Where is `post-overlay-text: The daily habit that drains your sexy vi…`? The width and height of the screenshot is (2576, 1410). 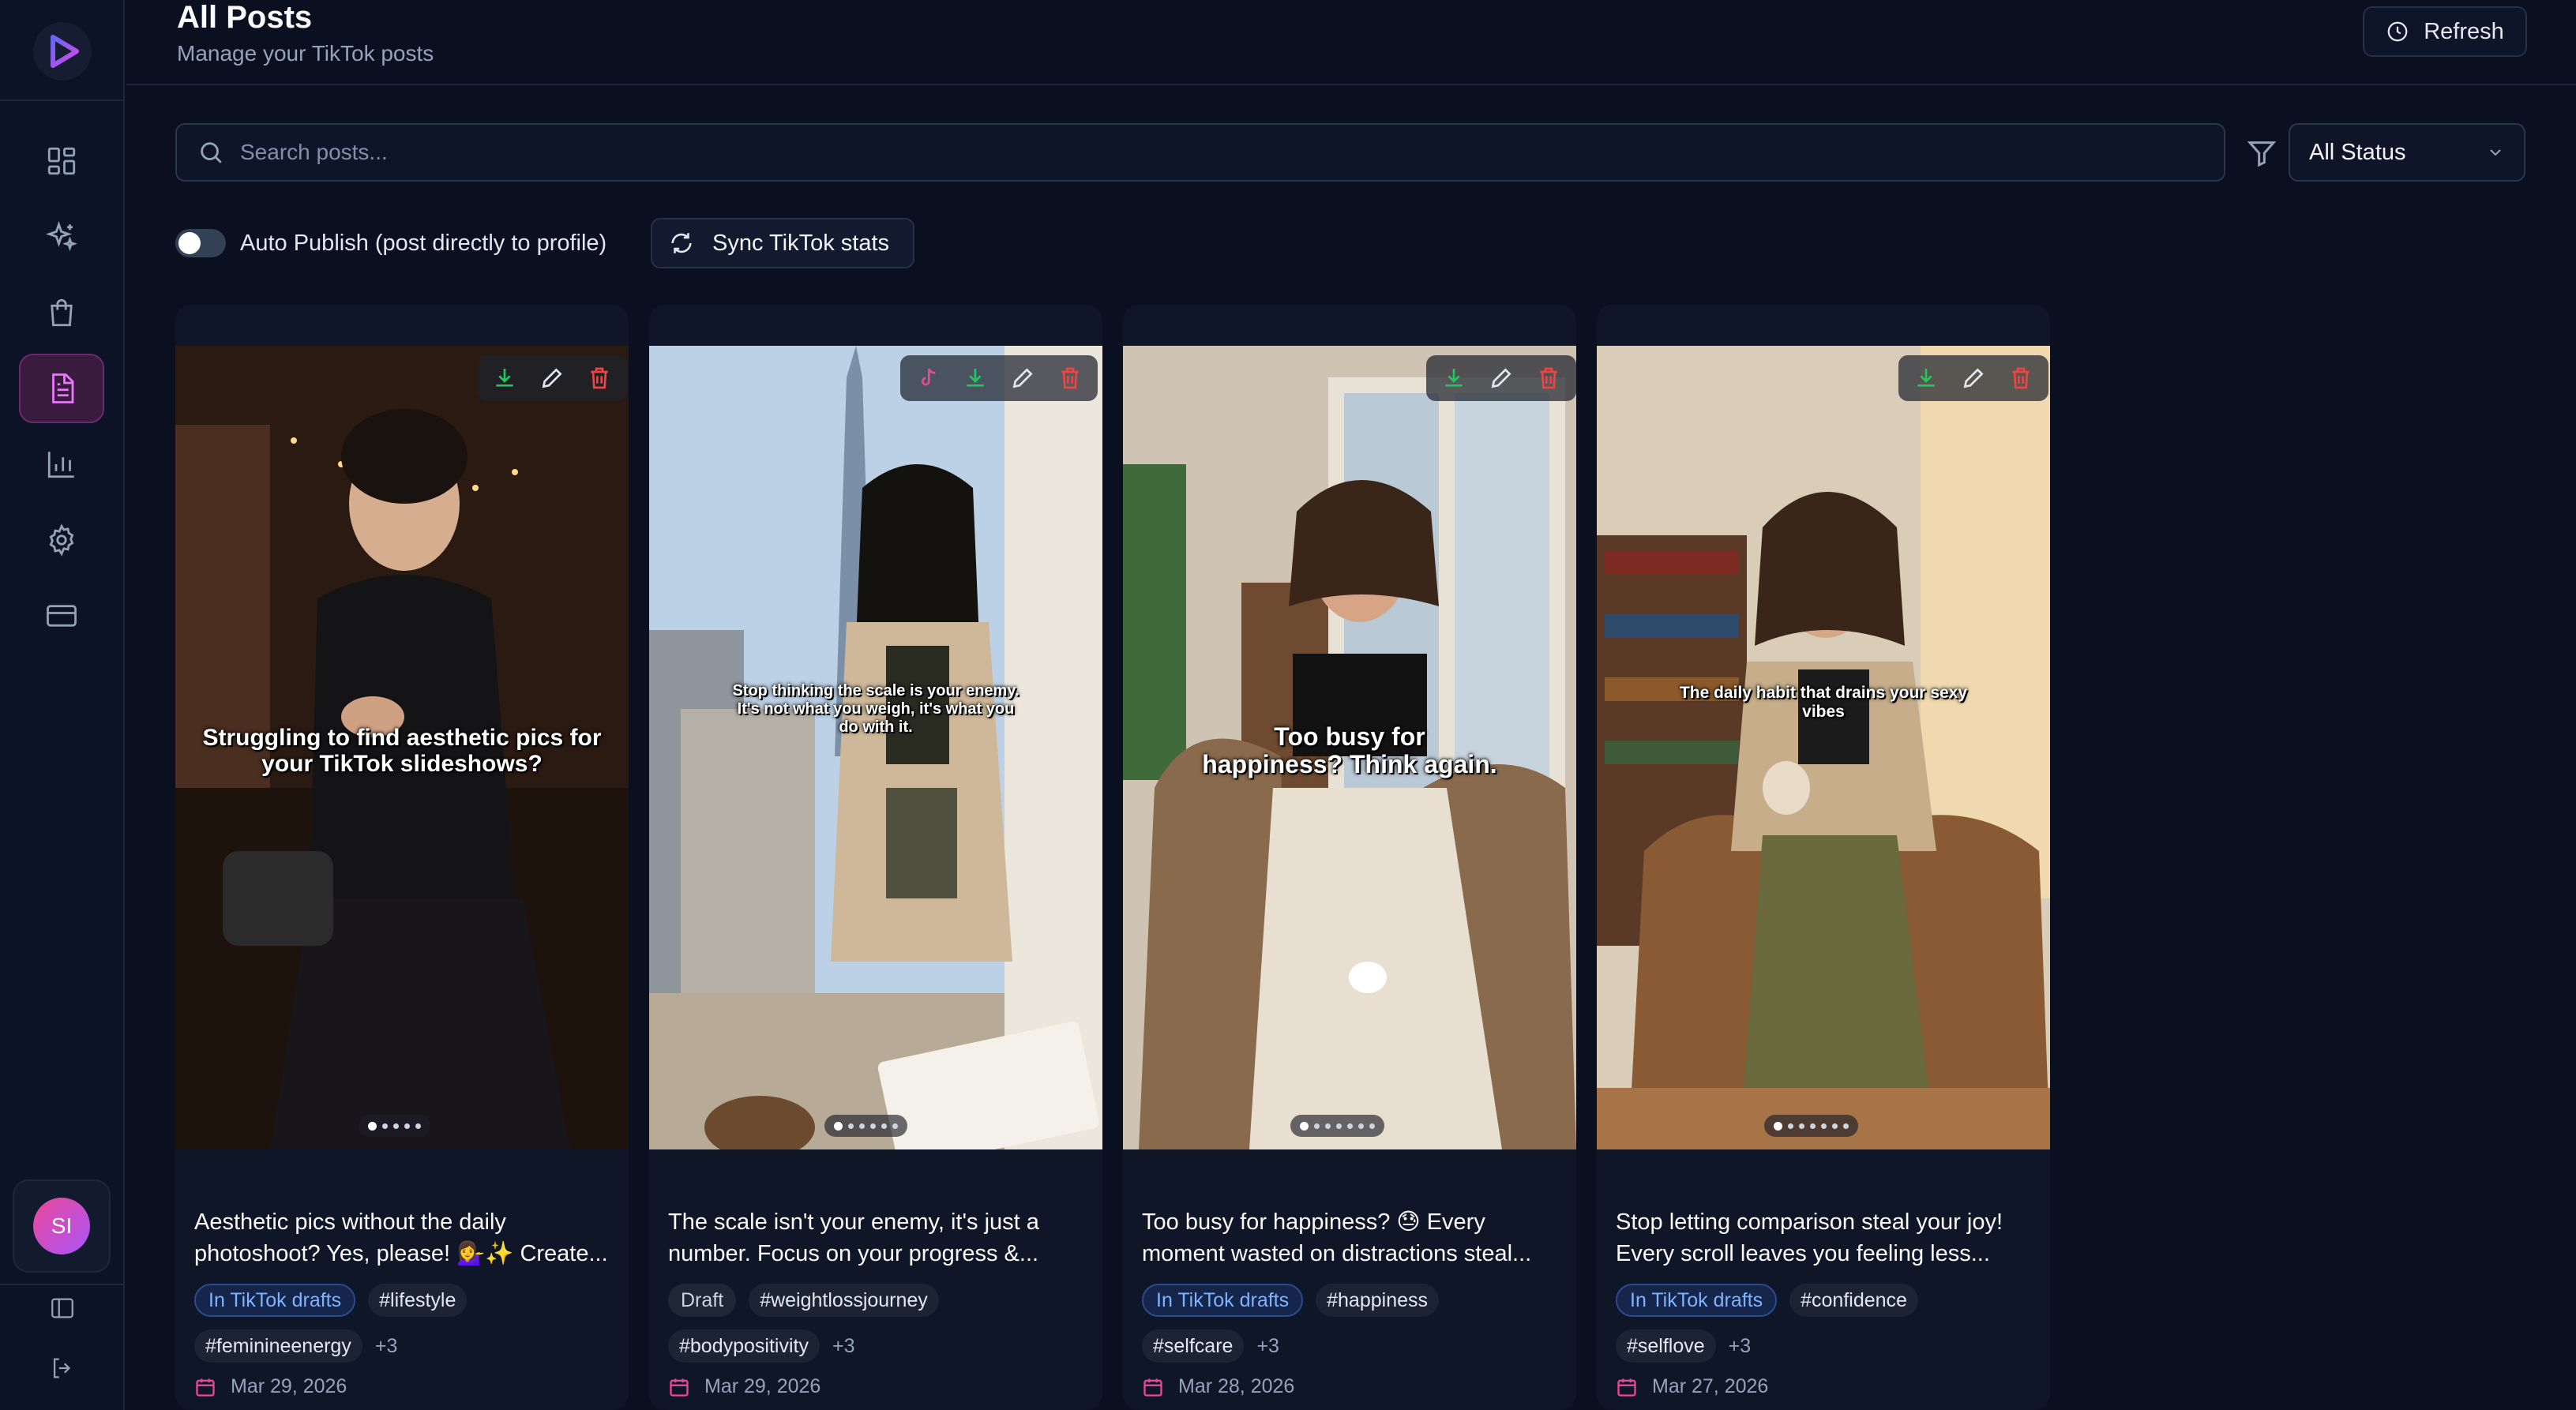
post-overlay-text: The daily habit that drains your sexy vi… is located at coordinates (1823, 703).